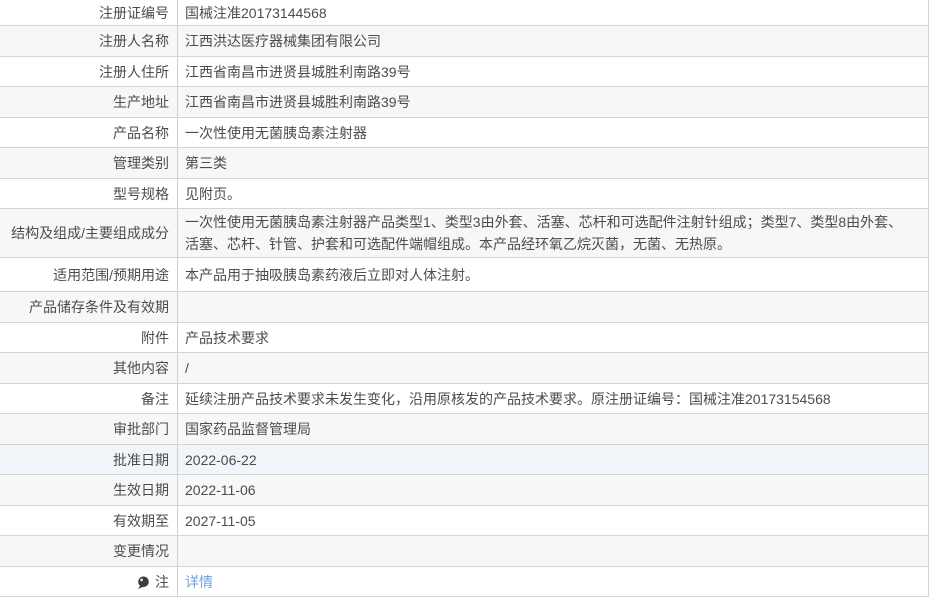  Describe the element at coordinates (89, 41) in the screenshot. I see `row-label: 注册人名称` at that location.